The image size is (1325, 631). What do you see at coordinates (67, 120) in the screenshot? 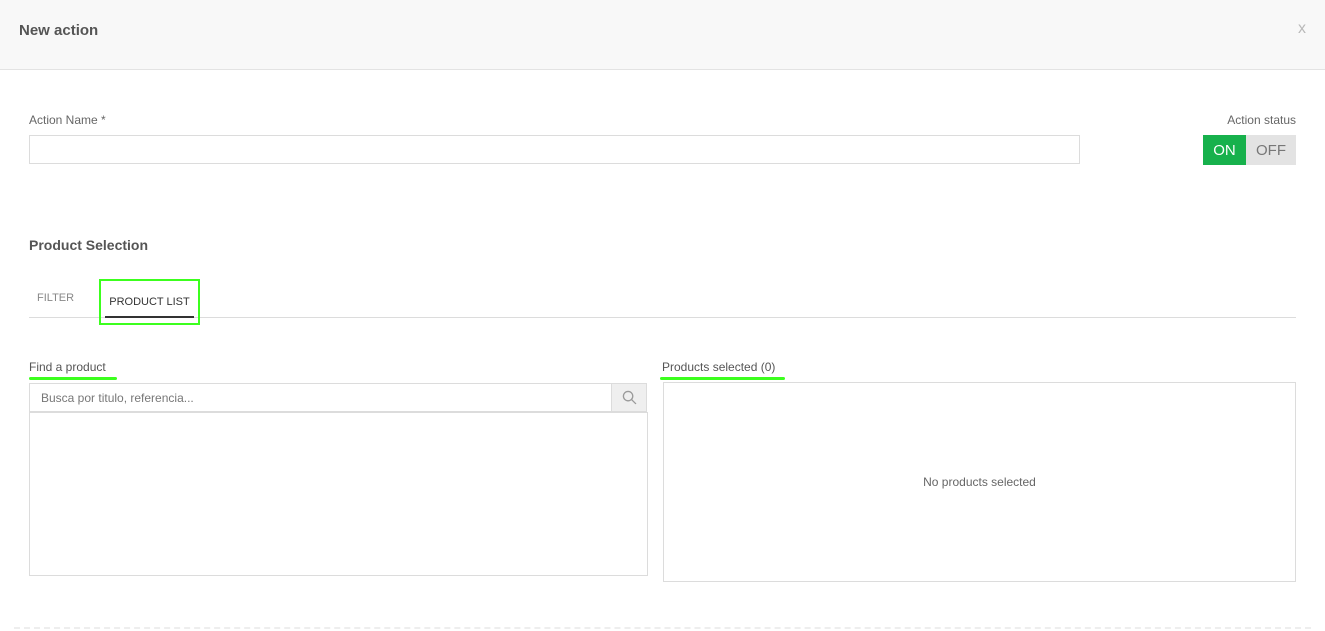
I see `action-name-label: Action Name *` at bounding box center [67, 120].